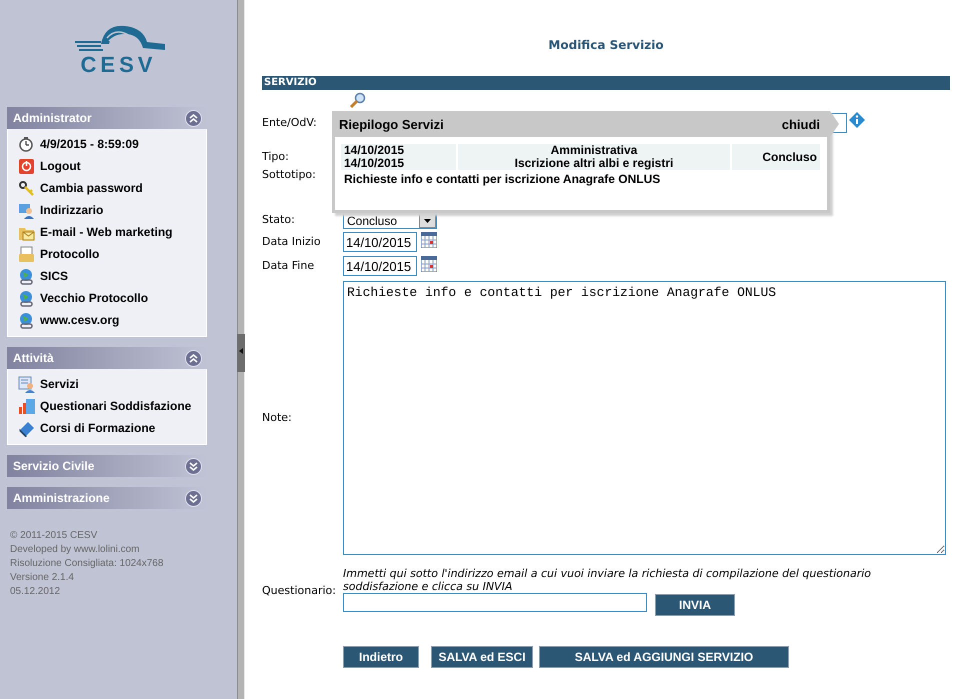 The width and height of the screenshot is (966, 699). Describe the element at coordinates (776, 157) in the screenshot. I see `table-cell: Concluso` at that location.